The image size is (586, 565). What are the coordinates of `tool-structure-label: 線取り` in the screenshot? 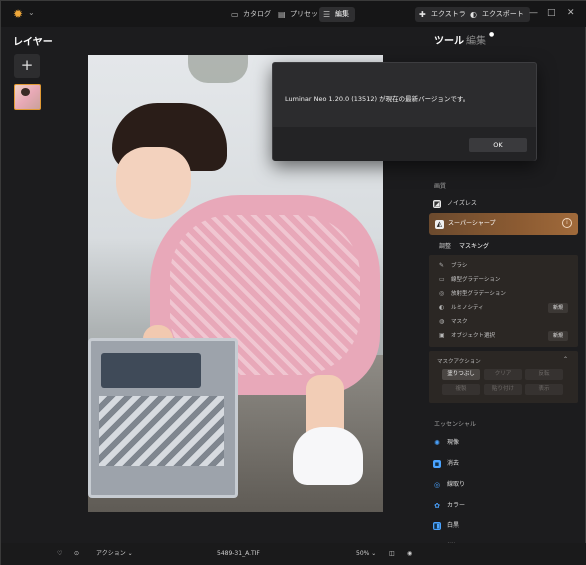 It's located at (456, 484).